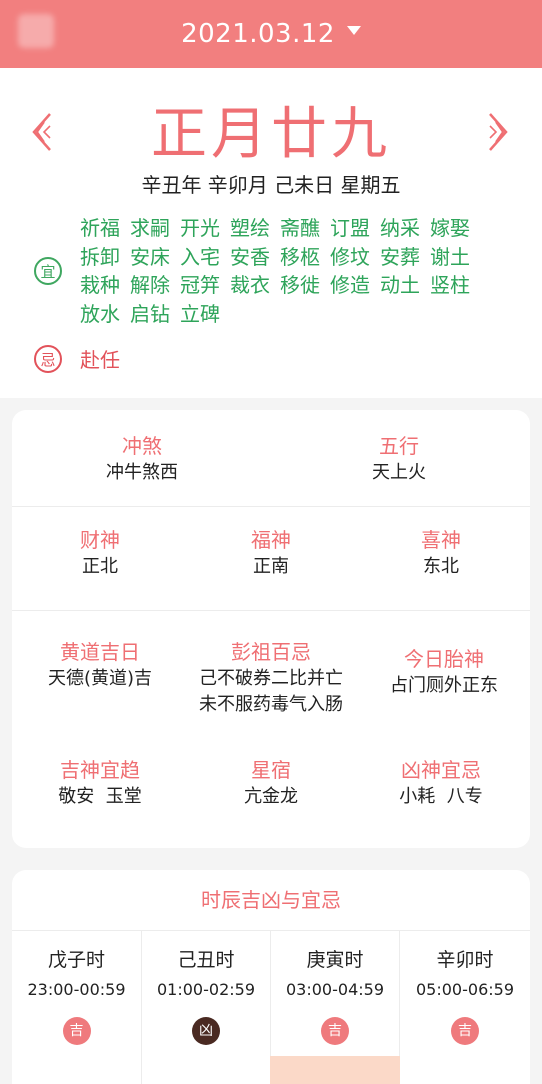  Describe the element at coordinates (300, 228) in the screenshot. I see `yi-item: 斋醮` at that location.